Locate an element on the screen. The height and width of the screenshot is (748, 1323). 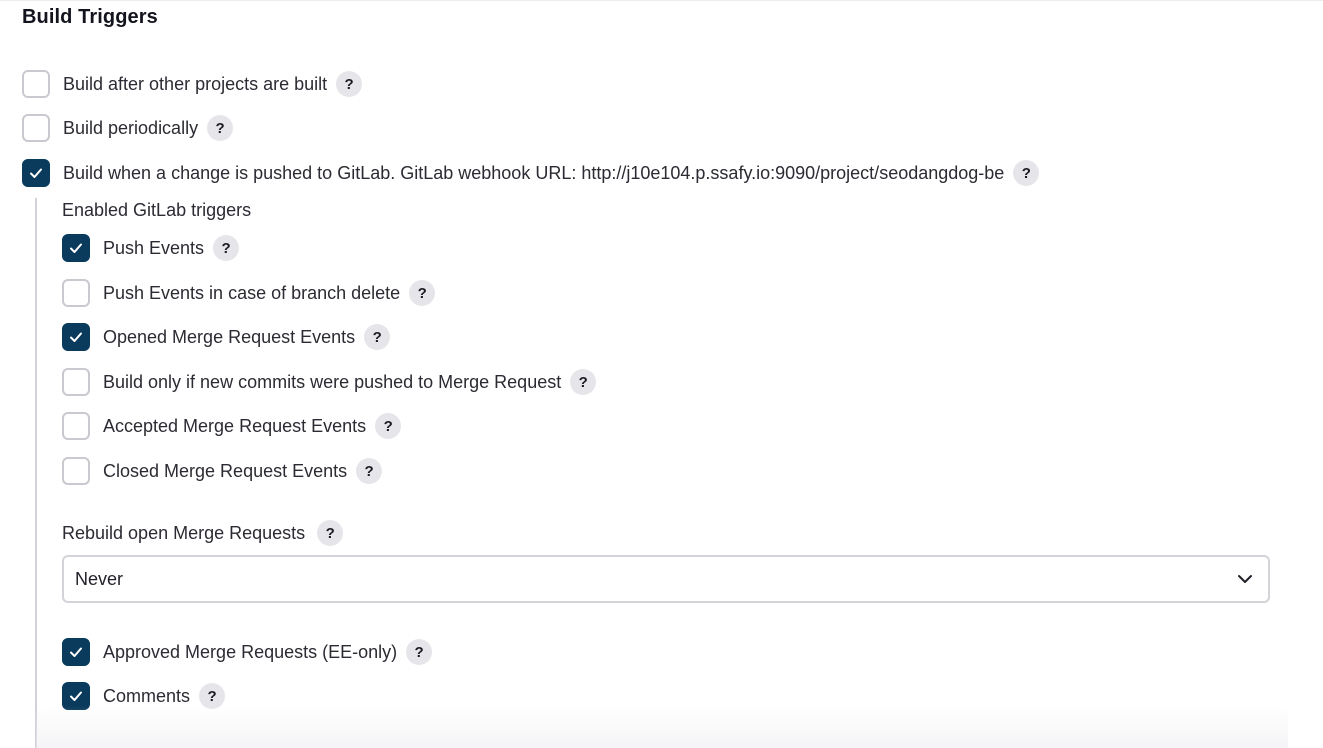
option-opened-merge-request: Opened Merge Request Events ? is located at coordinates (226, 337).